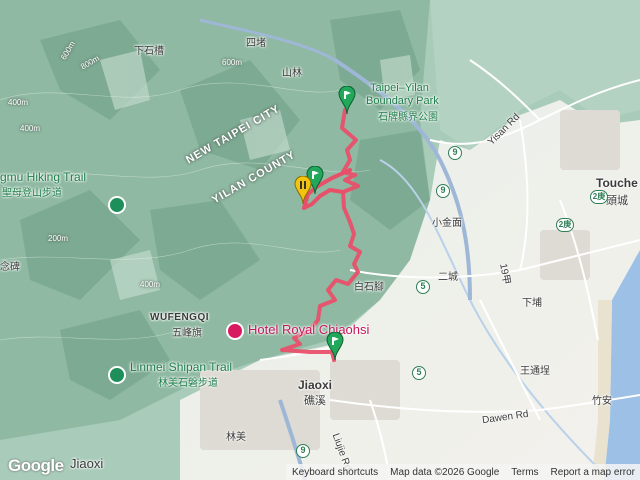 This screenshot has width=640, height=480. I want to click on poi-label-linmei-en: Linmei Shipan Trail, so click(181, 367).